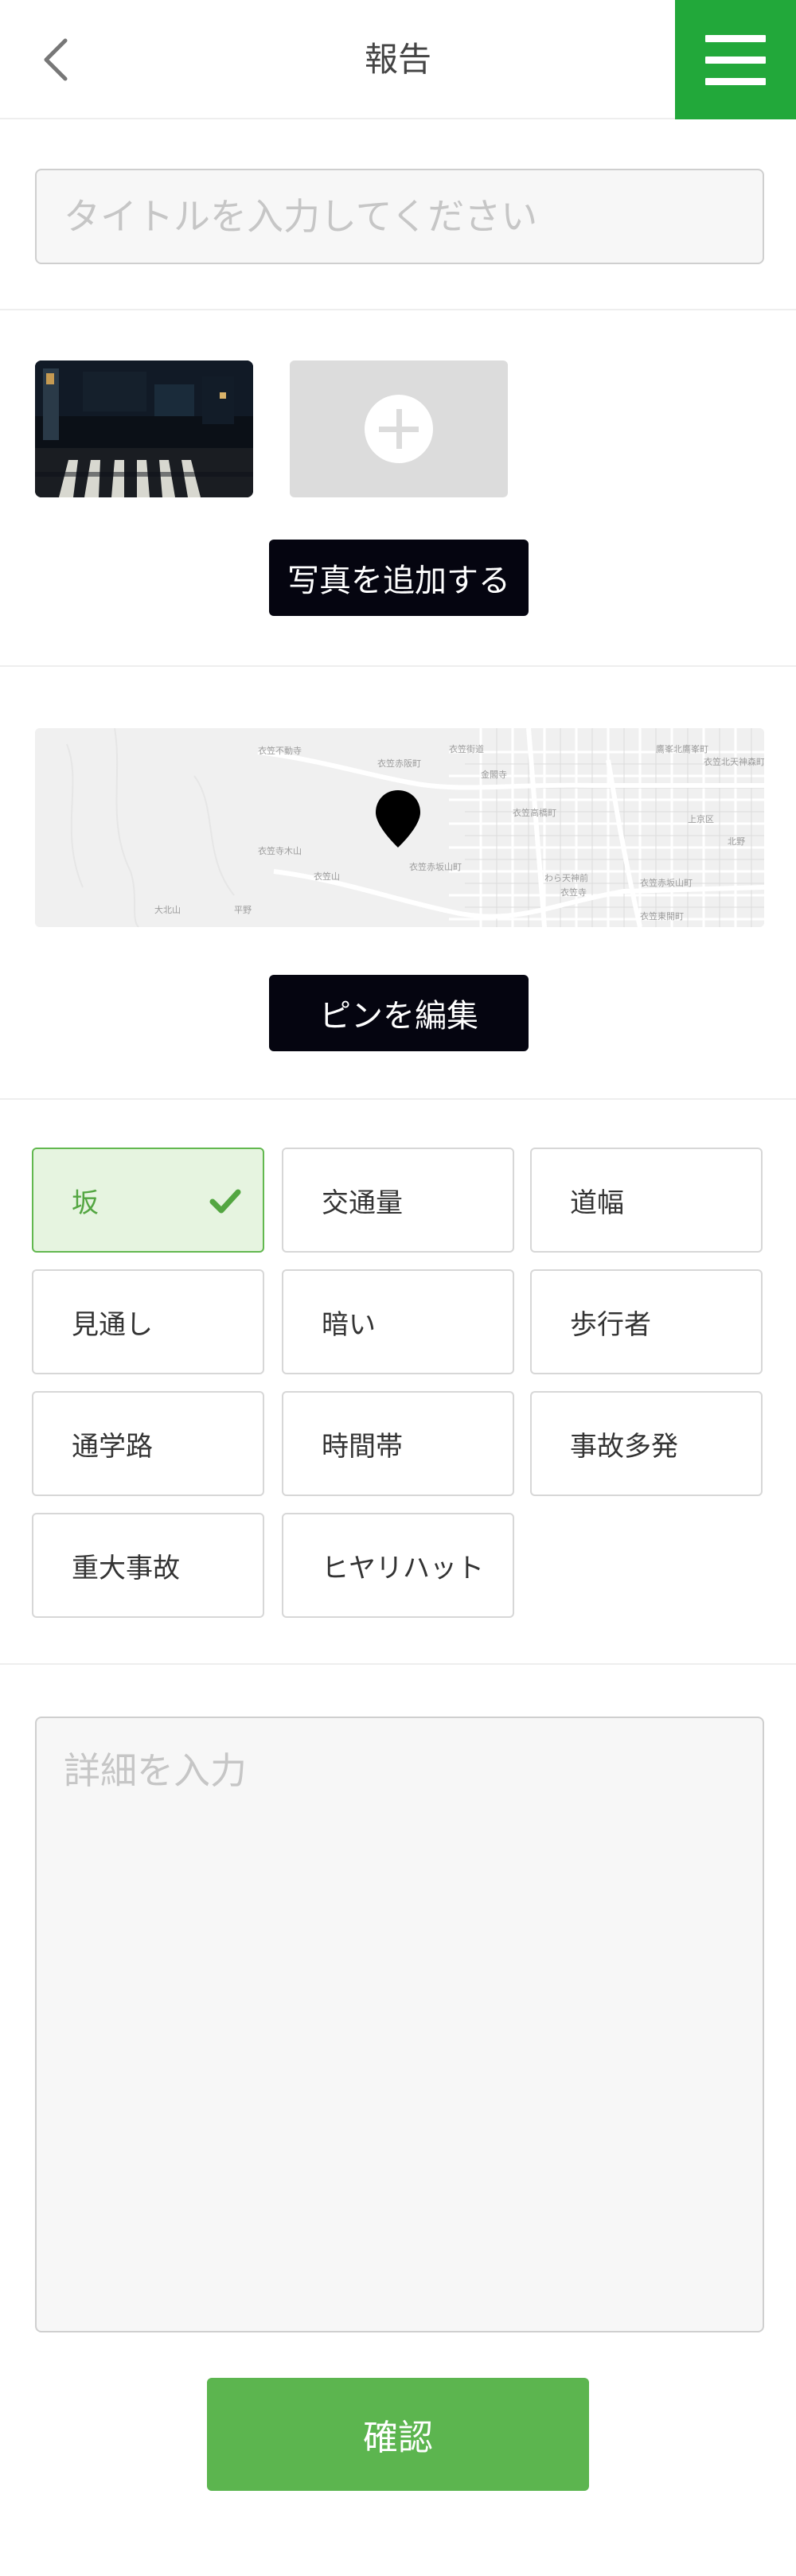 The width and height of the screenshot is (796, 2576). What do you see at coordinates (734, 761) in the screenshot?
I see `map-label: 衣笠北天神森町` at bounding box center [734, 761].